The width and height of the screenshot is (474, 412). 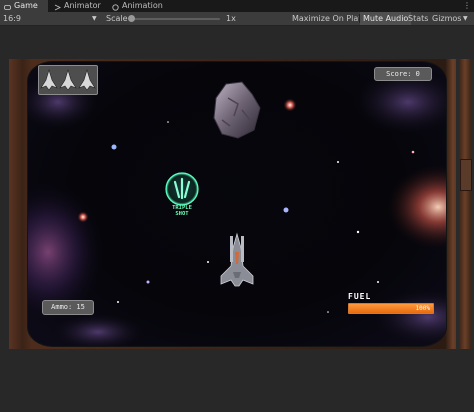 What do you see at coordinates (465, 204) in the screenshot?
I see `right-panel-edge` at bounding box center [465, 204].